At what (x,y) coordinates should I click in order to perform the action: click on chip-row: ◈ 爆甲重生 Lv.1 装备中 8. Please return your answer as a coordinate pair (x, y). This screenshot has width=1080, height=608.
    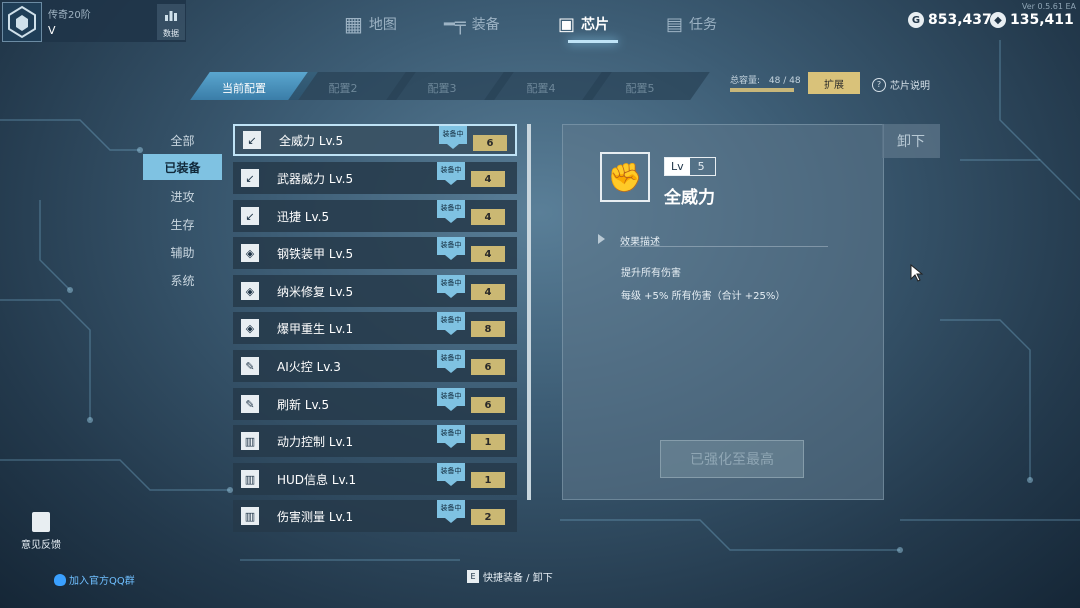
    Looking at the image, I should click on (375, 328).